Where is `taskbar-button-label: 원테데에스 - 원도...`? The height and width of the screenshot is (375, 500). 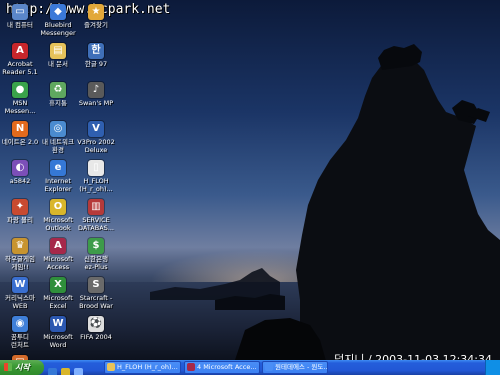 taskbar-button-label: 원테데에스 - 원도... is located at coordinates (301, 367).